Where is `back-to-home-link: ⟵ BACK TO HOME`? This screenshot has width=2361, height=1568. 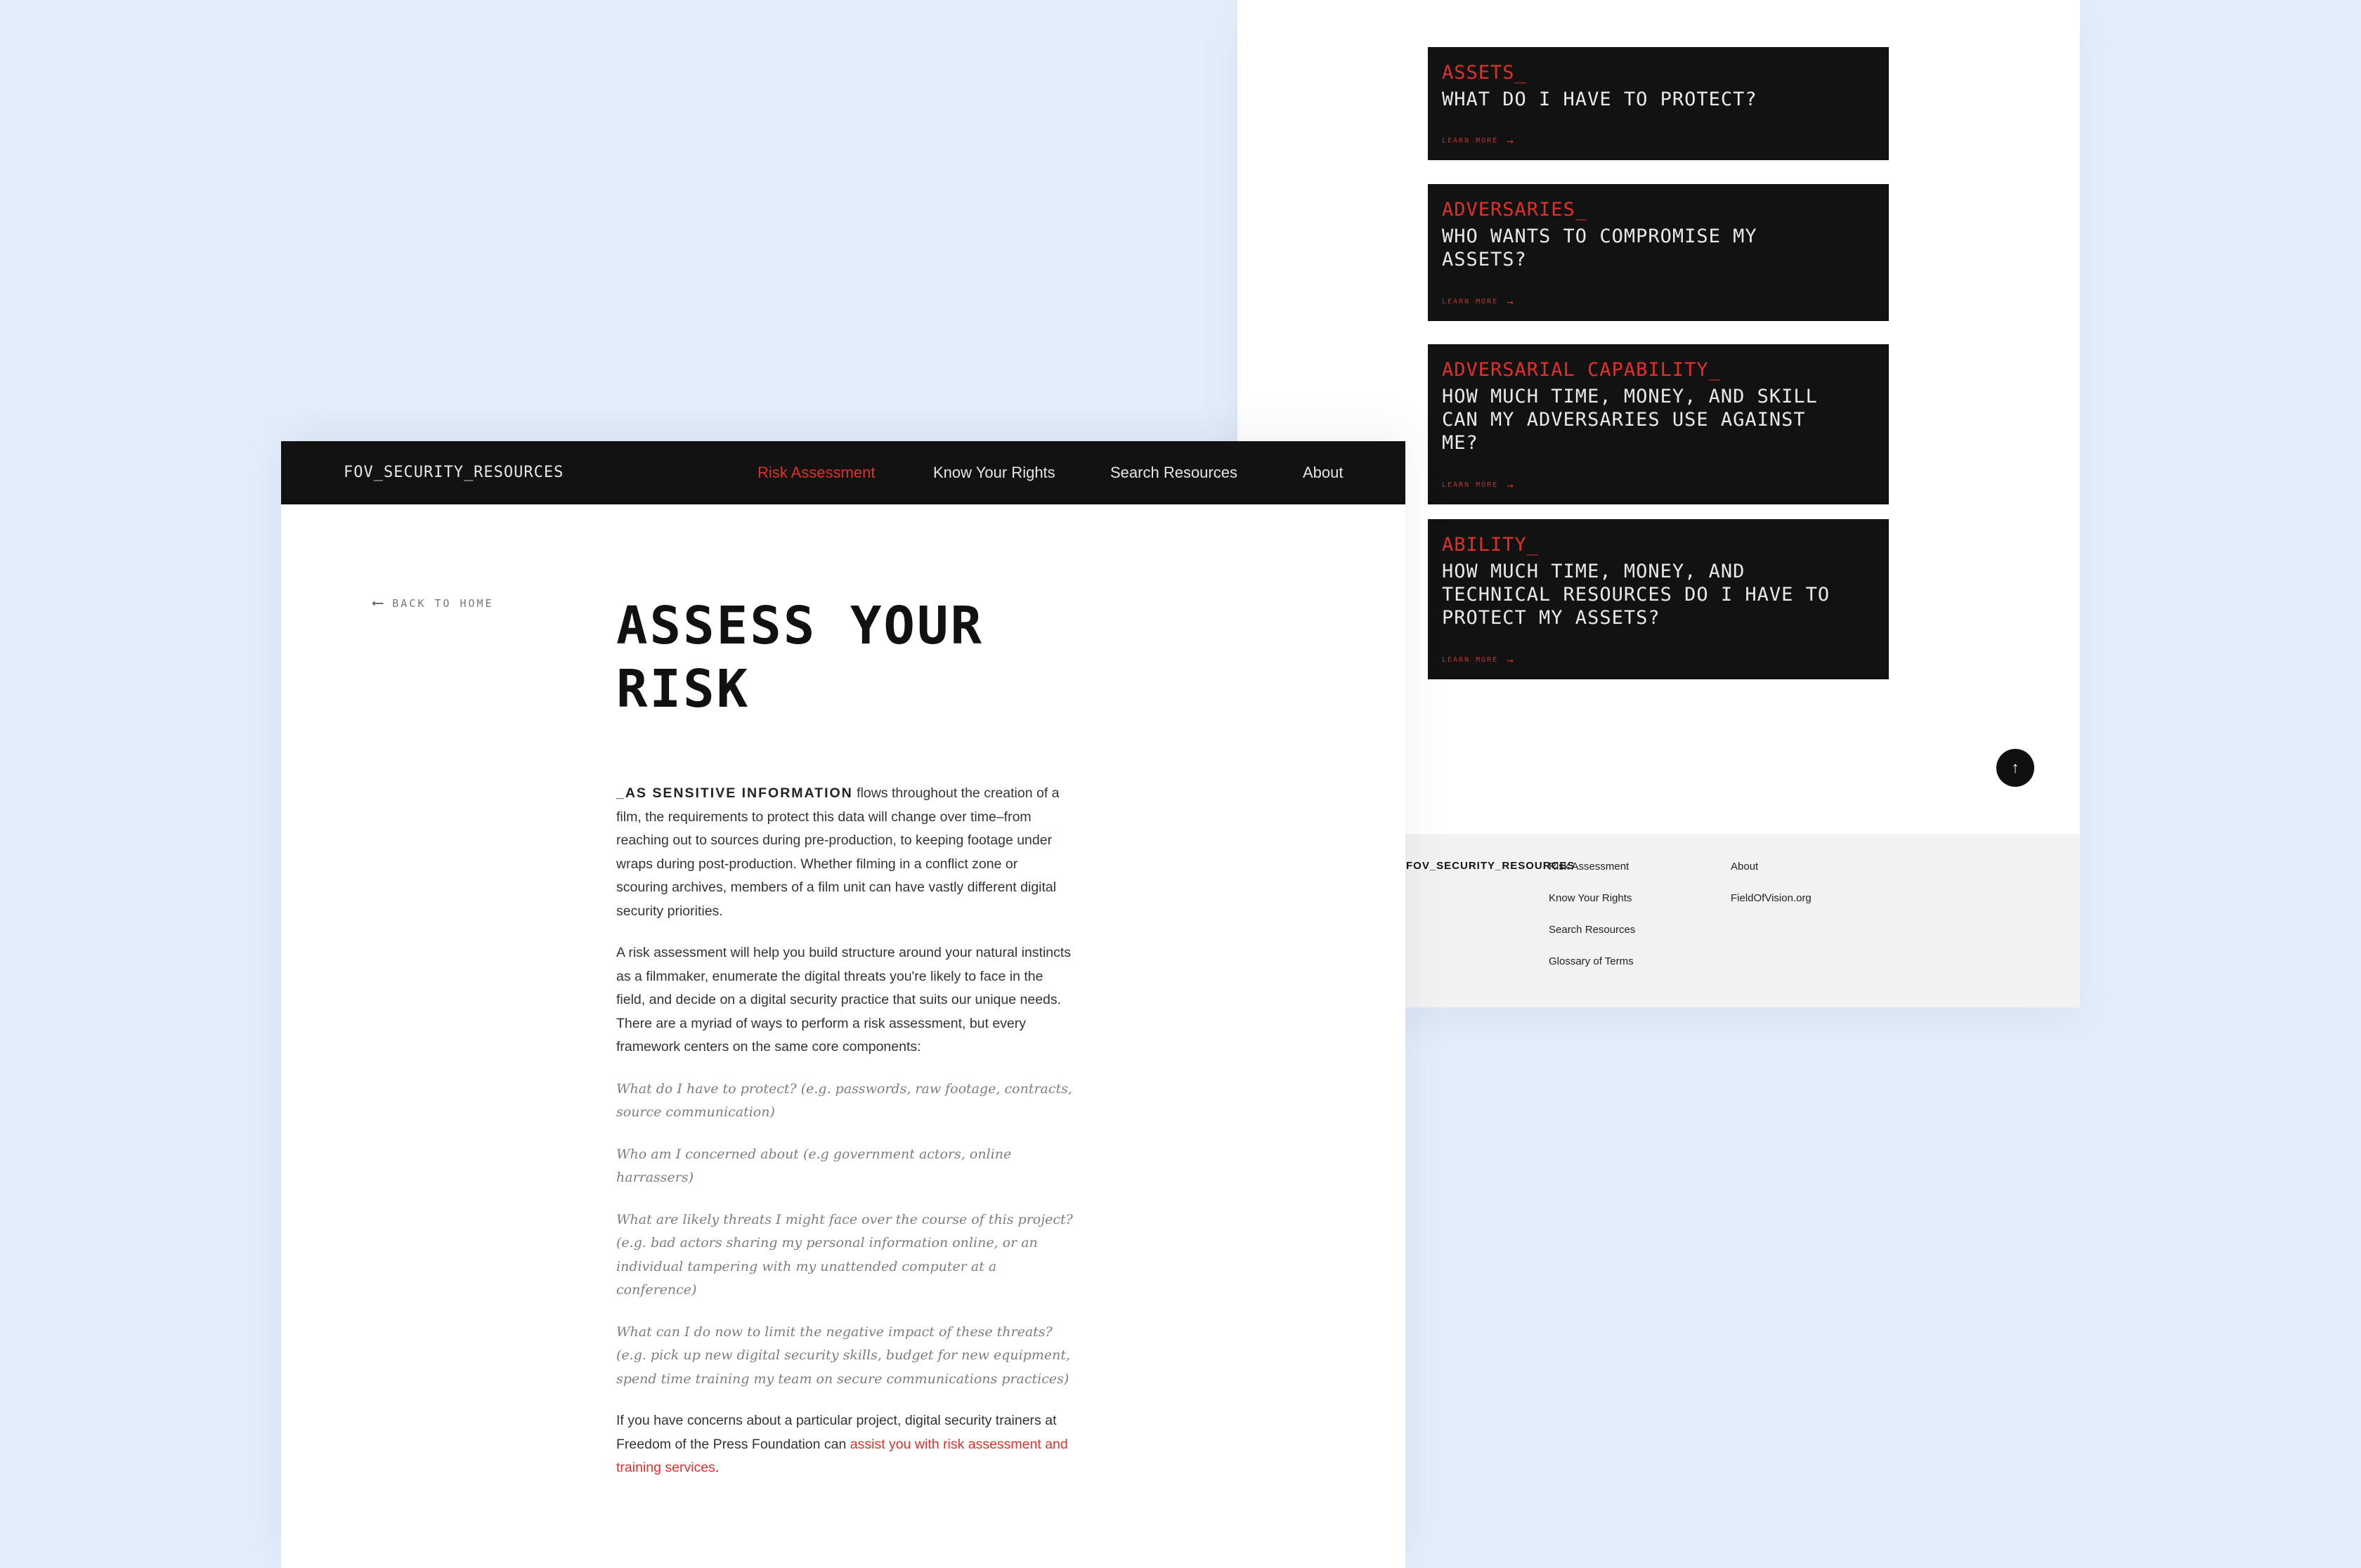
back-to-home-link: ⟵ BACK TO HOME is located at coordinates (433, 603).